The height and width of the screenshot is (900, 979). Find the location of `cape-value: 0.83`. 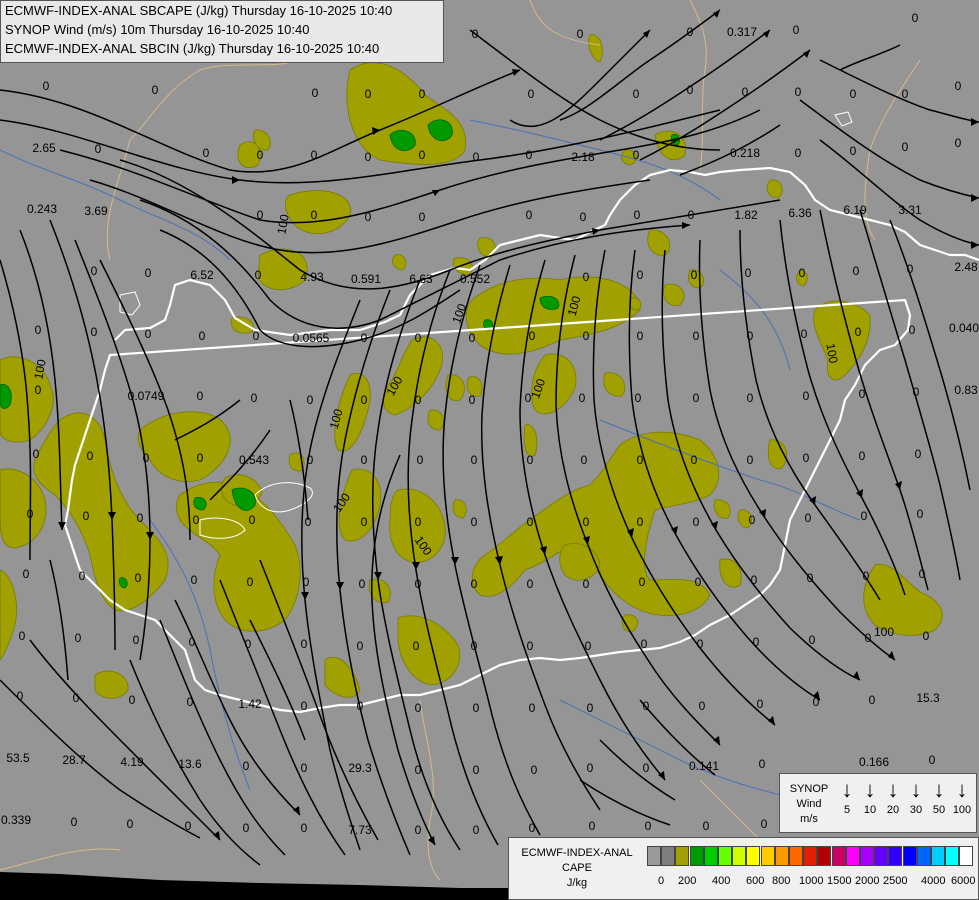

cape-value: 0.83 is located at coordinates (966, 390).